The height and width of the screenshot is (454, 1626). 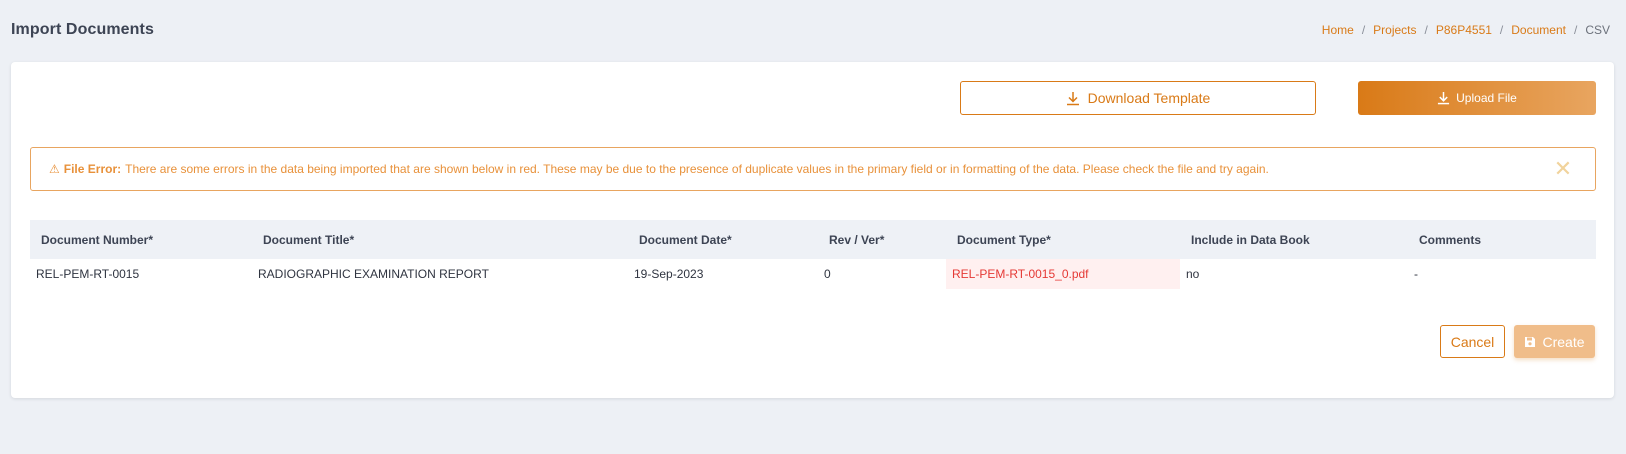 I want to click on page-title: Import Documents, so click(x=82, y=29).